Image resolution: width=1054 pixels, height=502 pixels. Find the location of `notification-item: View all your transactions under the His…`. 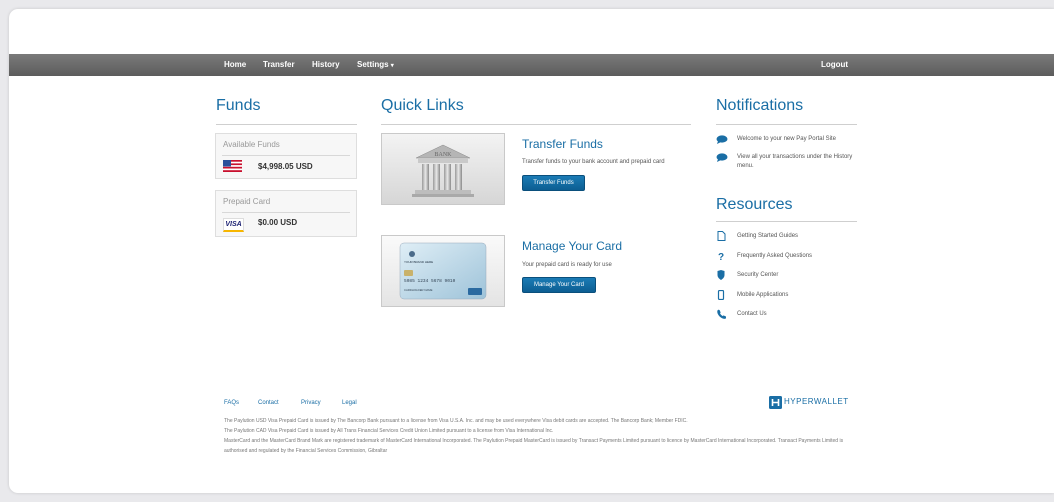

notification-item: View all your transactions under the His… is located at coordinates (784, 163).